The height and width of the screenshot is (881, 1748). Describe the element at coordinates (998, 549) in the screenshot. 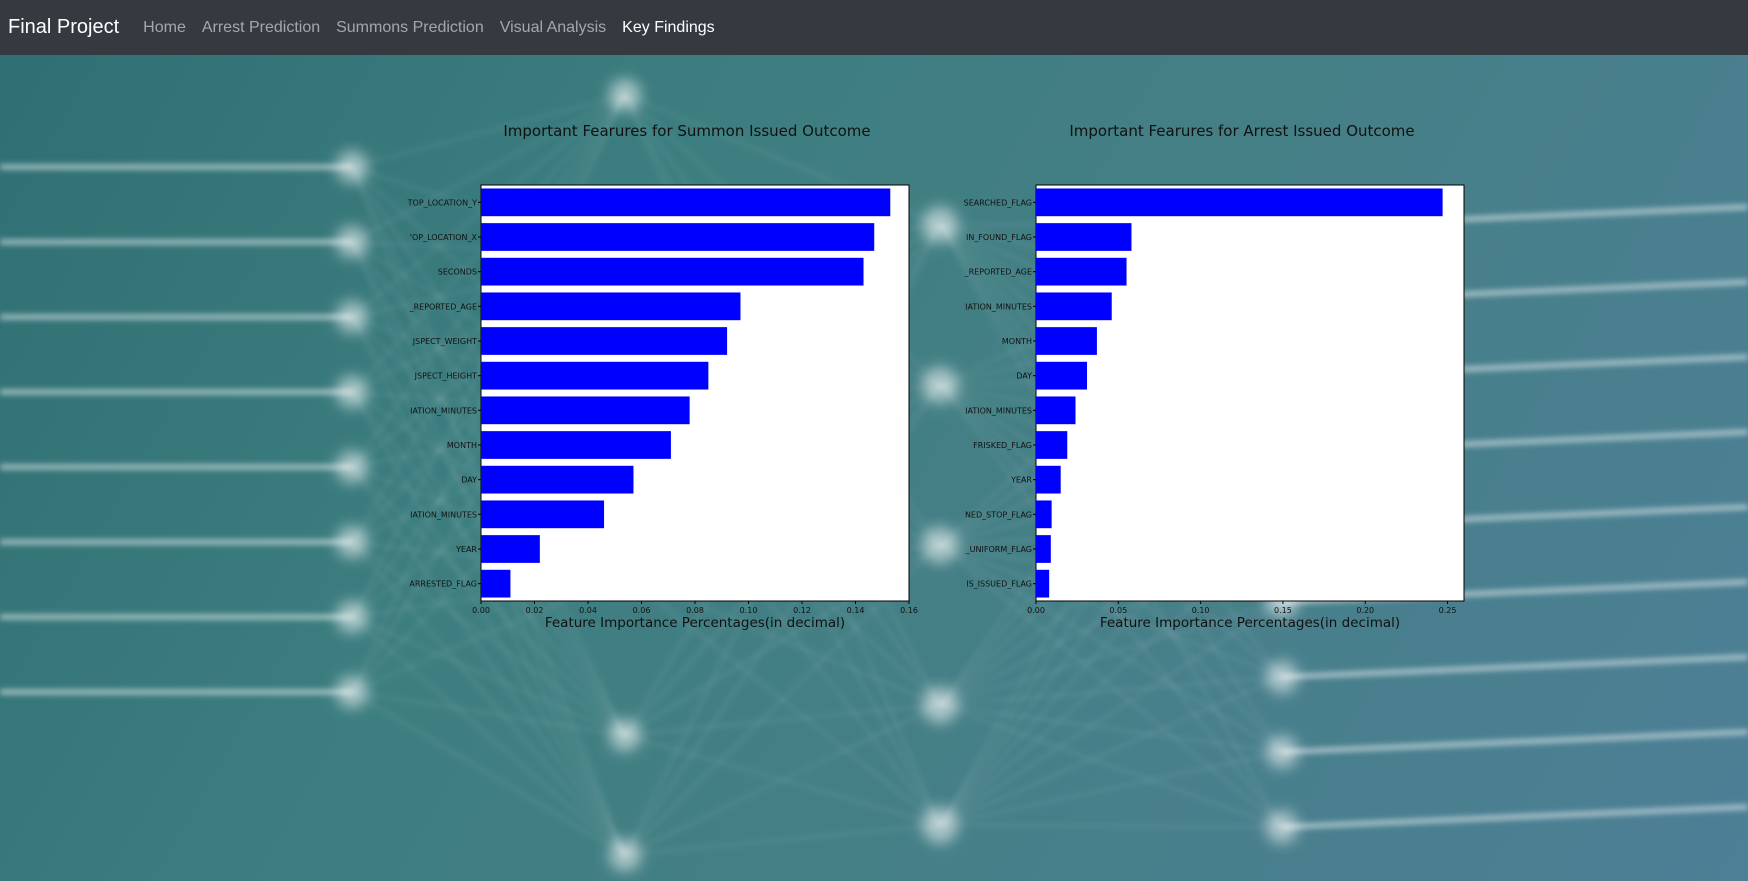

I see `y-tick-label-10: _UNIFORM_FLAG` at that location.